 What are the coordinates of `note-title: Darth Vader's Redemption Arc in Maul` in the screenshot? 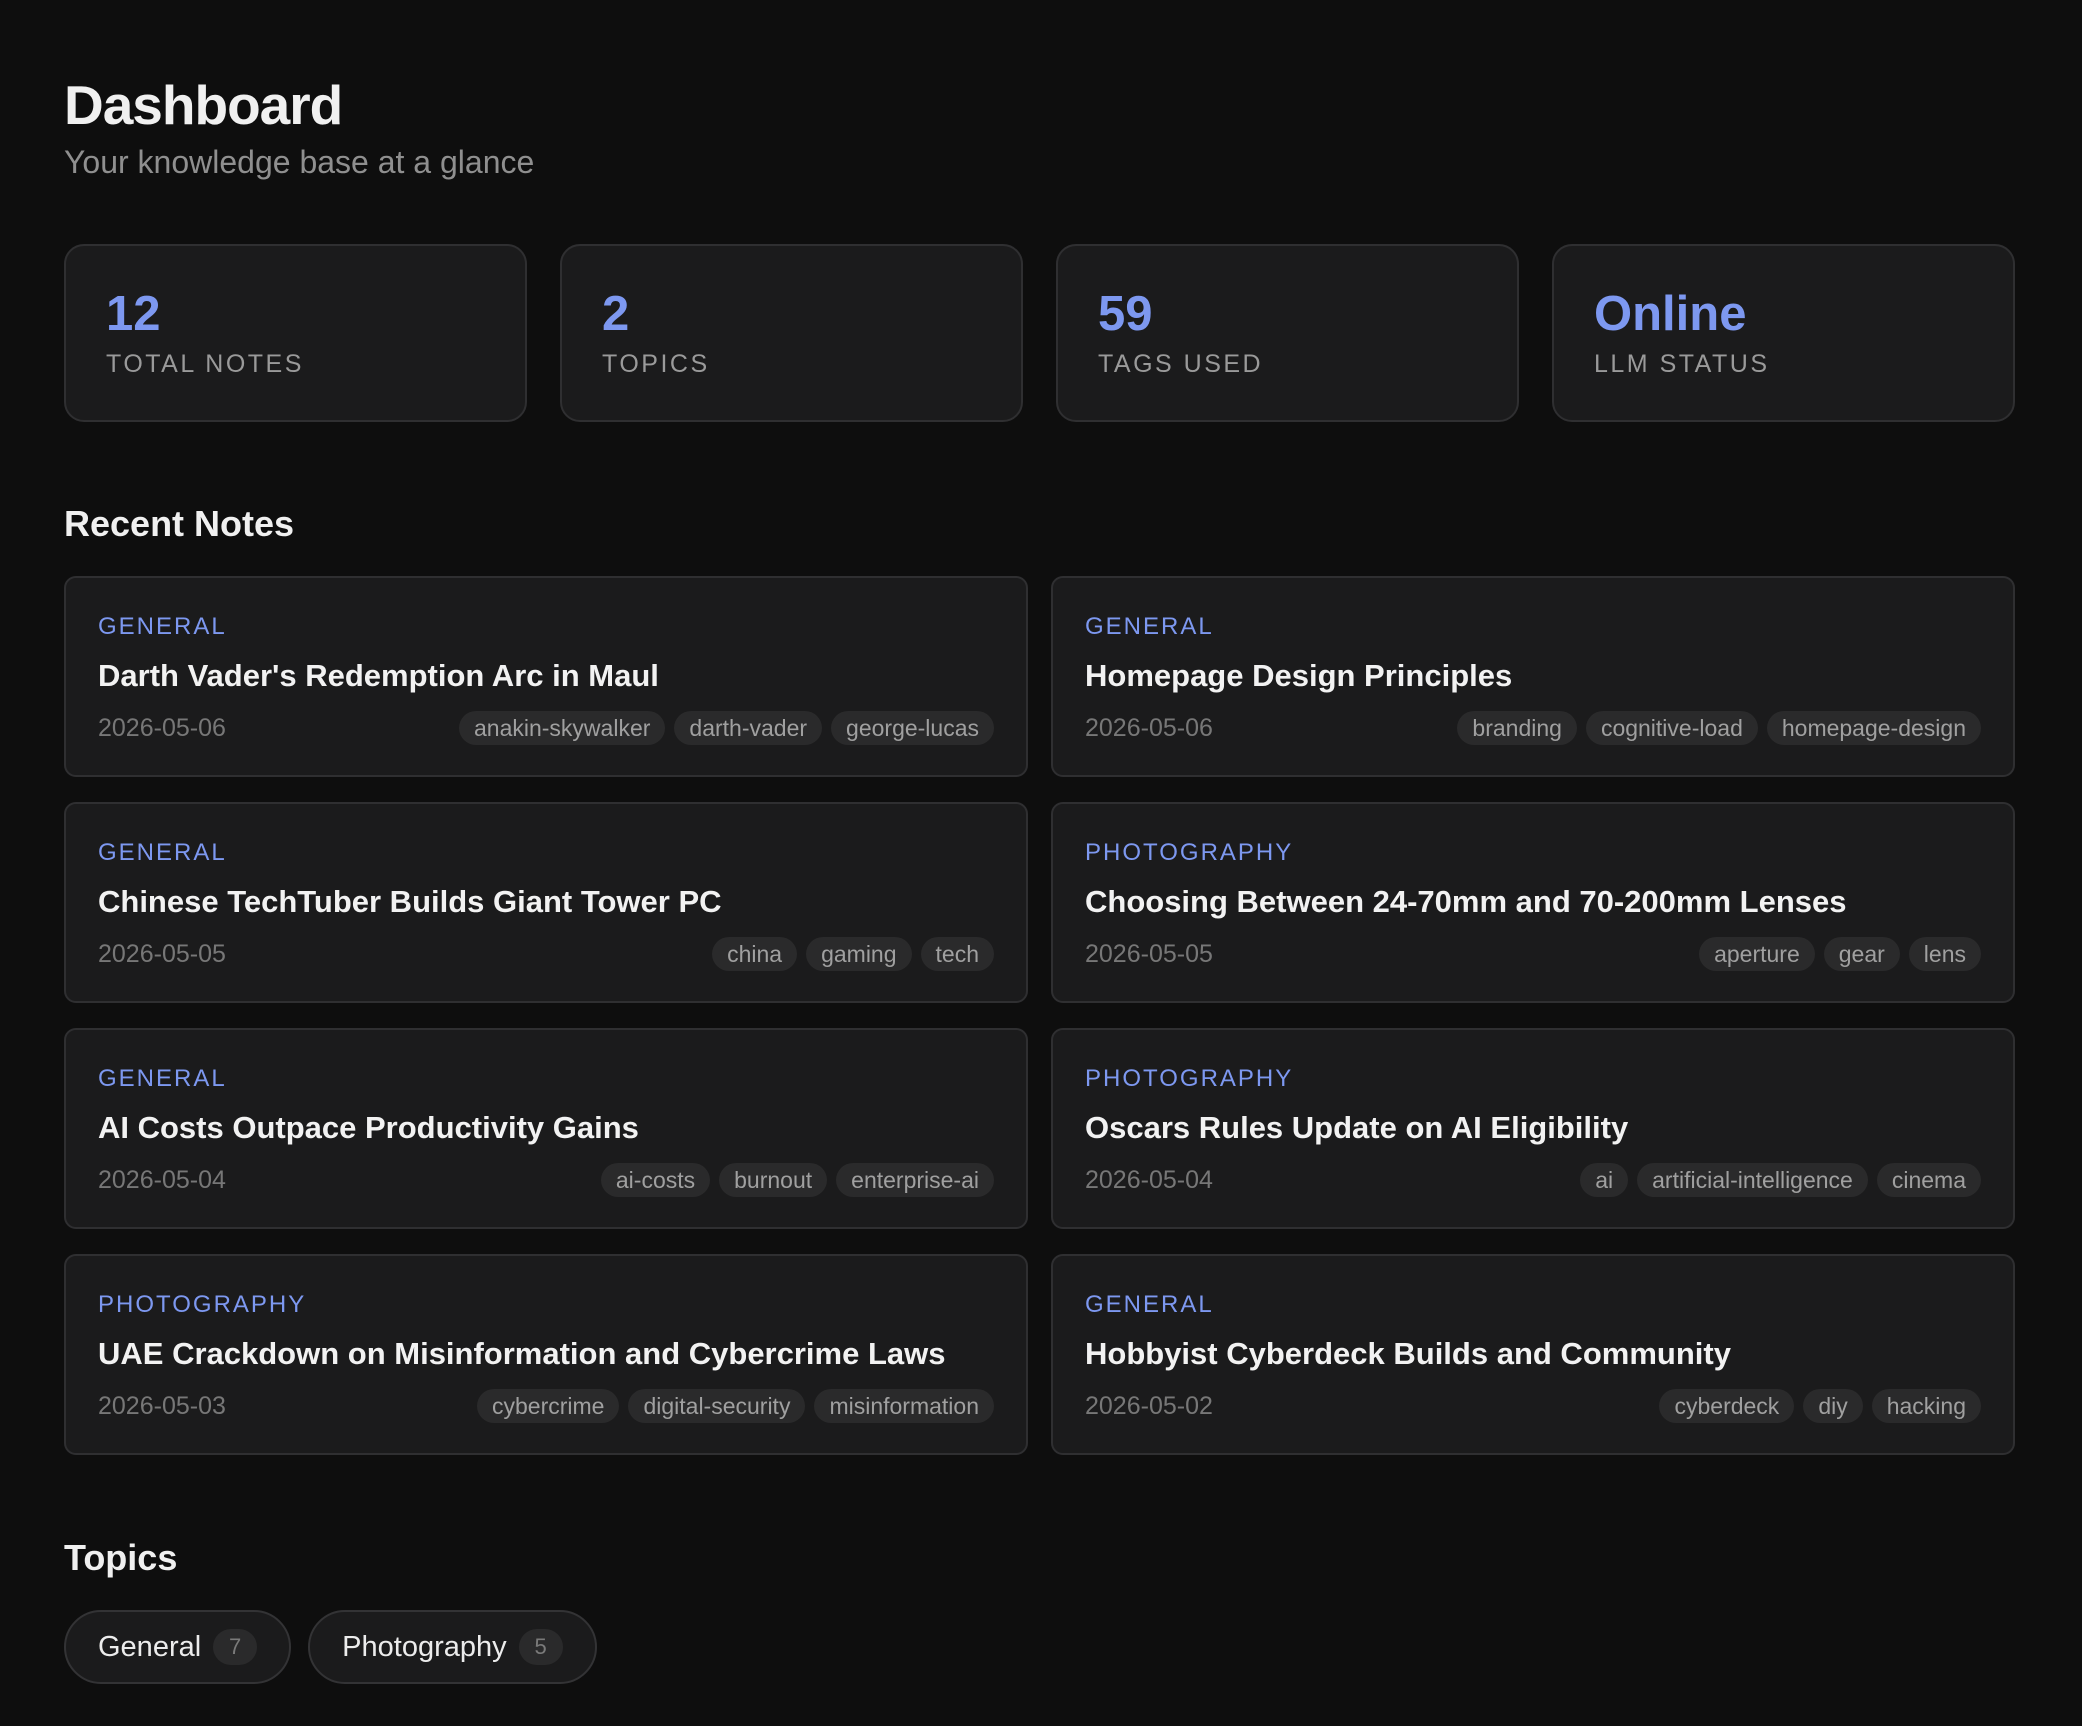 It's located at (378, 676).